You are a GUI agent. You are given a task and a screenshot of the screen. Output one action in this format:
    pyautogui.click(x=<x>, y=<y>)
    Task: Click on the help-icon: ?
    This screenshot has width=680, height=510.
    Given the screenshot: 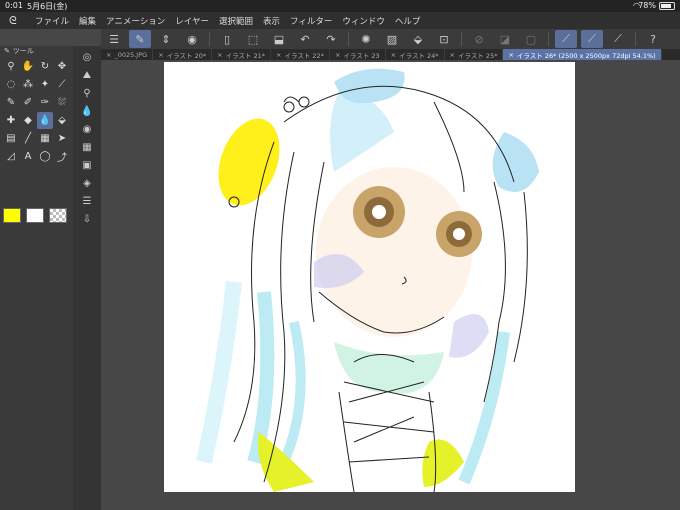 What is the action you would take?
    pyautogui.click(x=653, y=39)
    